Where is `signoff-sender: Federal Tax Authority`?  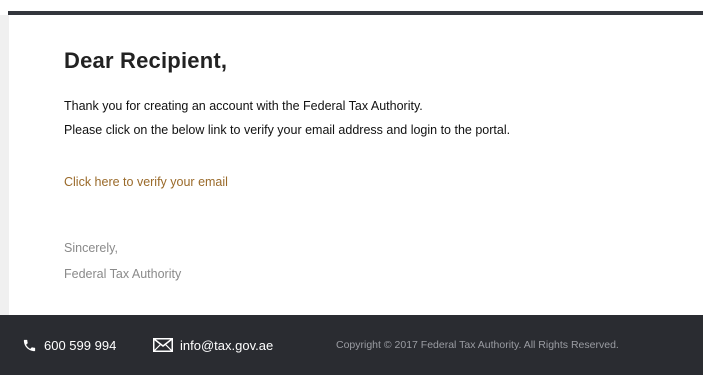 signoff-sender: Federal Tax Authority is located at coordinates (123, 274).